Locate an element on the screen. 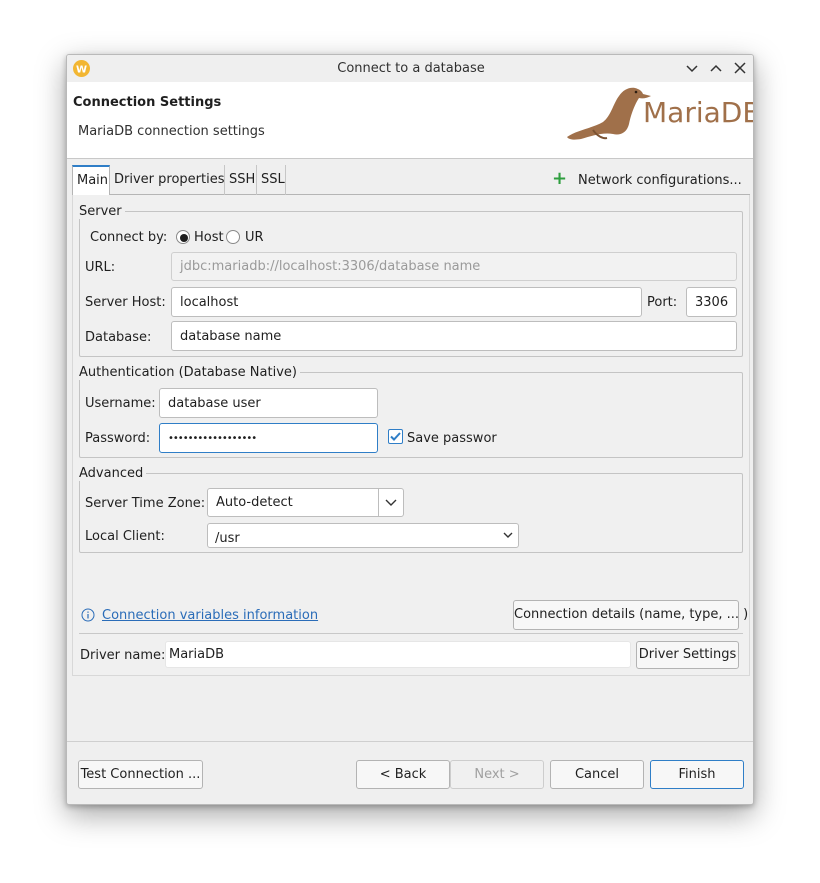 Image resolution: width=820 pixels, height=883 pixels. radio-url is located at coordinates (233, 237).